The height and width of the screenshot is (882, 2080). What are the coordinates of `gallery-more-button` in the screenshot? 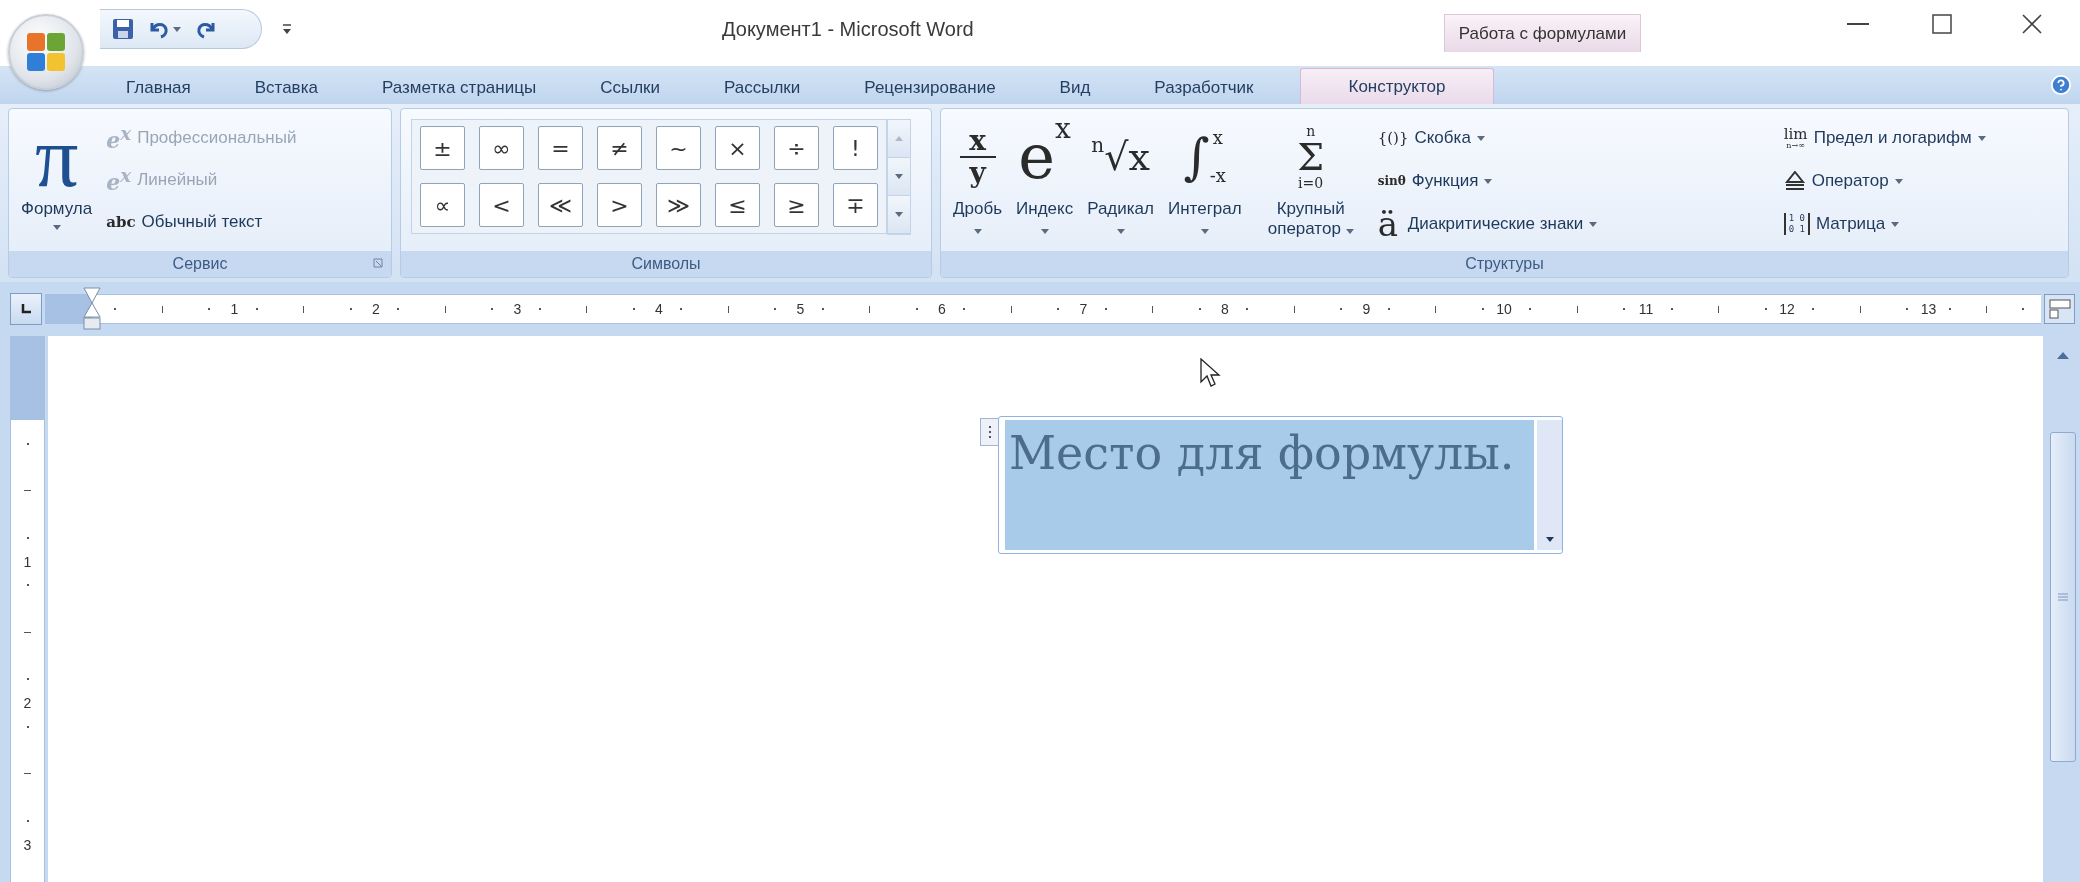 It's located at (899, 215).